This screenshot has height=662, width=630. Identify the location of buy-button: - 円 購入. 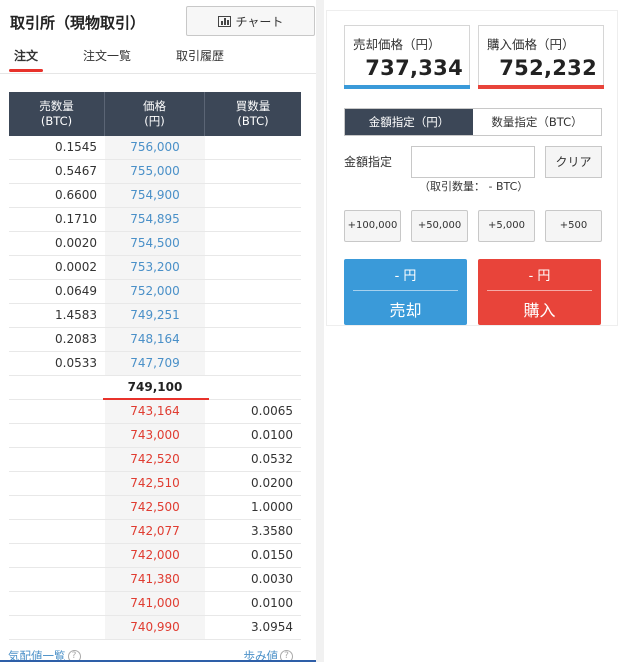
(539, 292).